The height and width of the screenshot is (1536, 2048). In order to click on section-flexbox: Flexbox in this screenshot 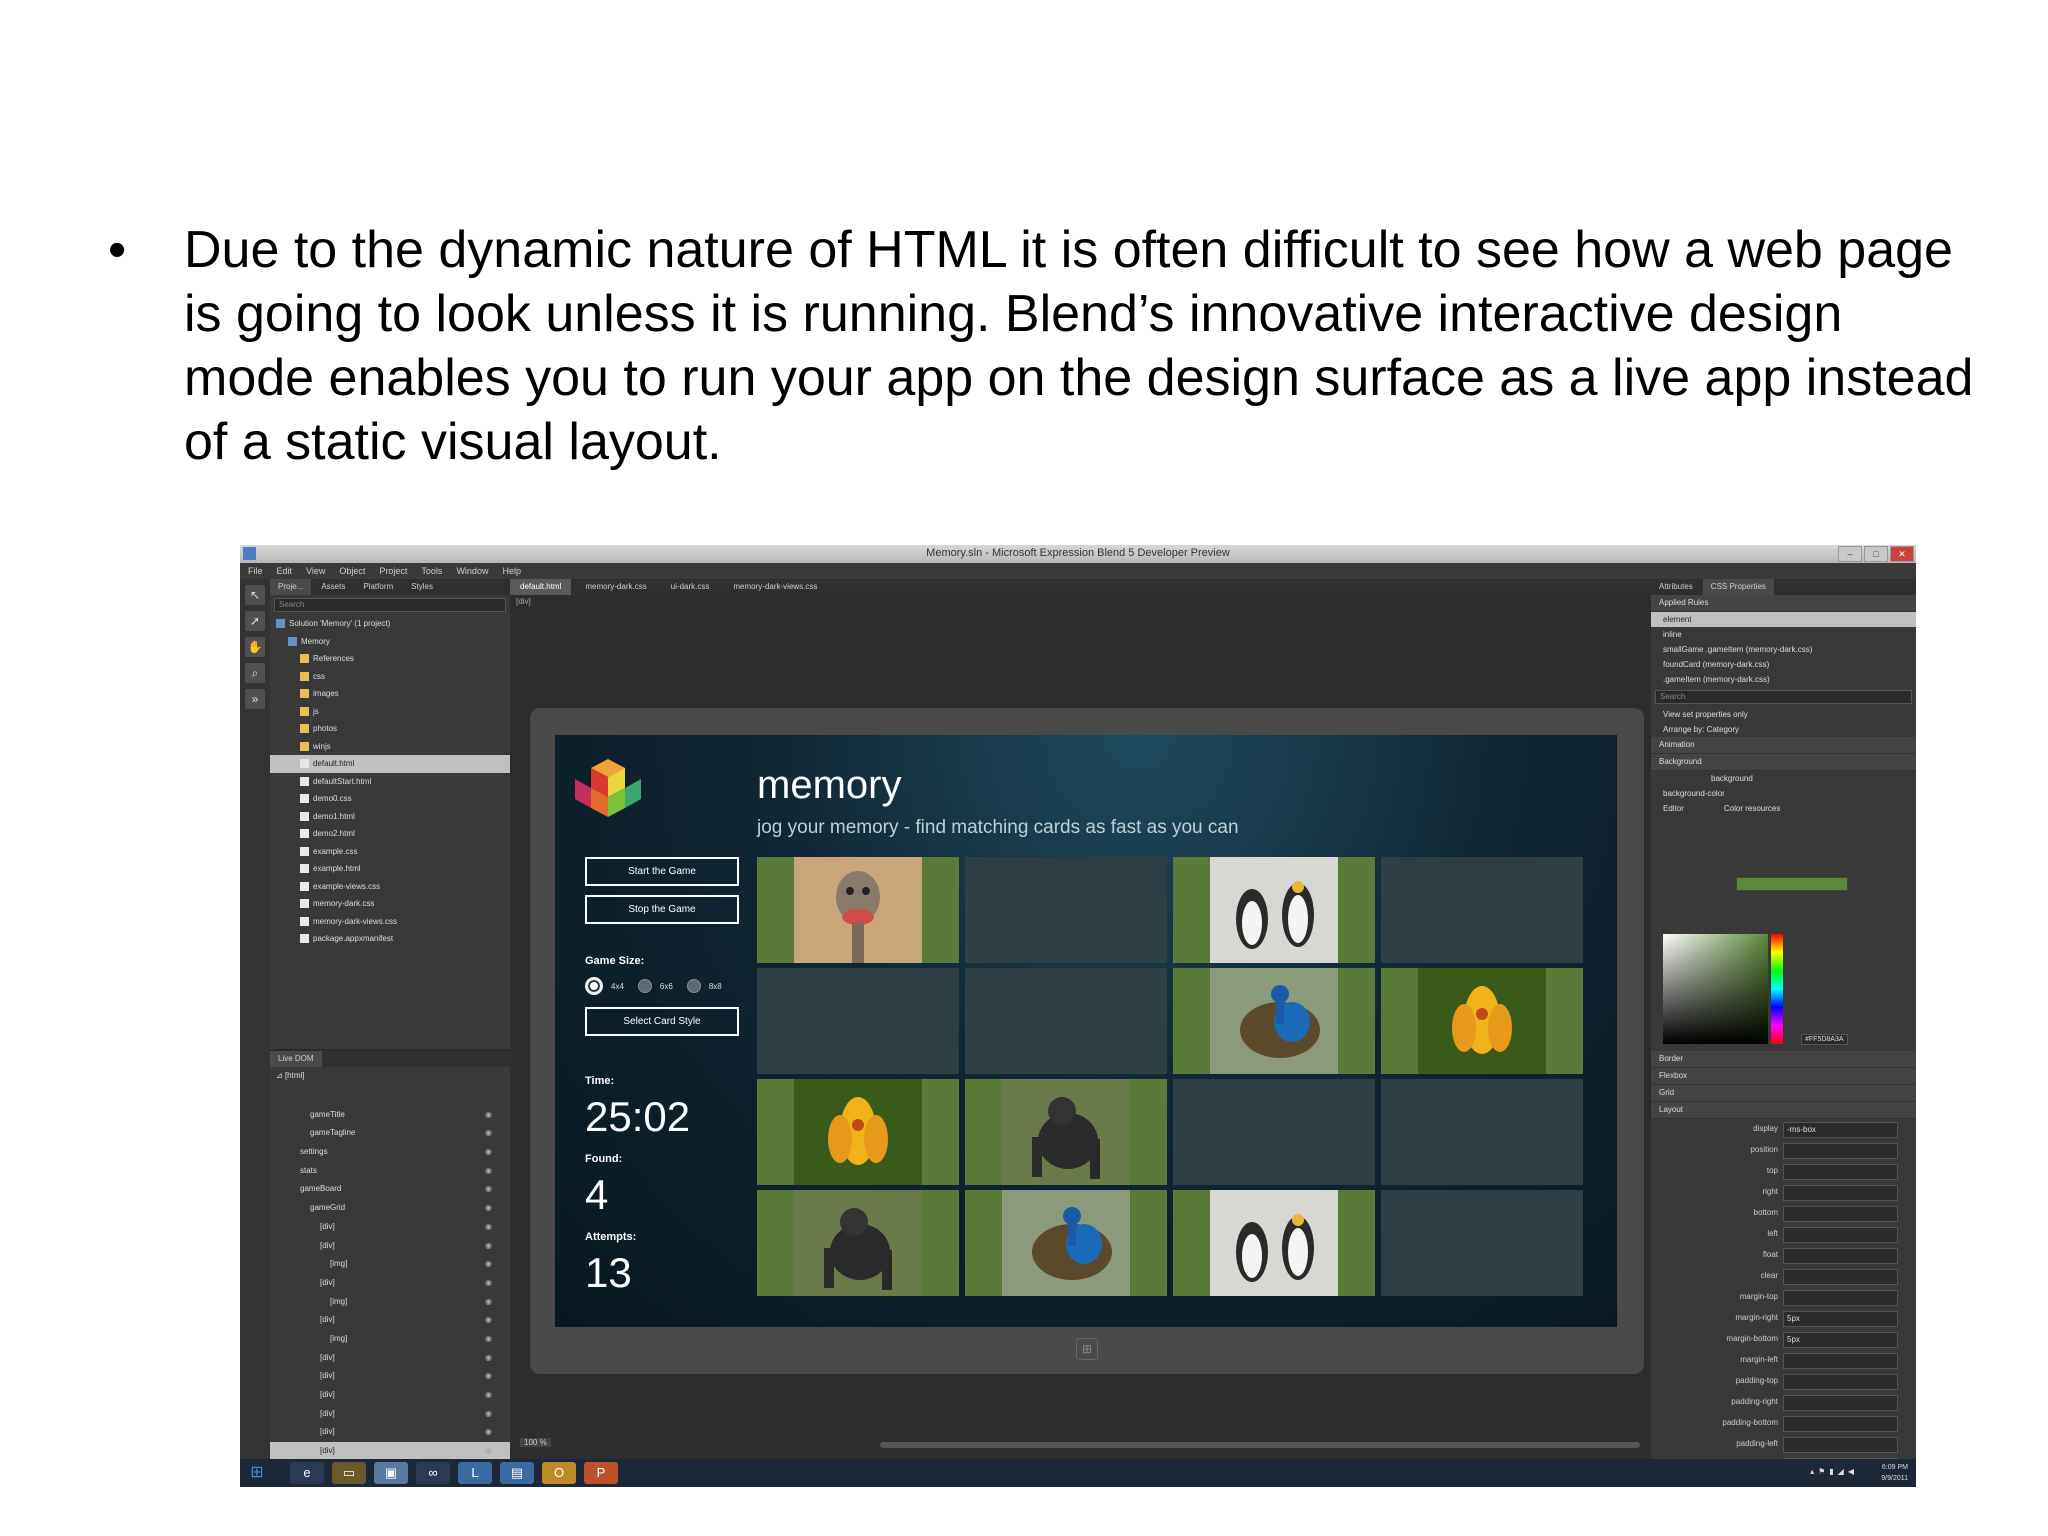, I will do `click(1783, 1076)`.